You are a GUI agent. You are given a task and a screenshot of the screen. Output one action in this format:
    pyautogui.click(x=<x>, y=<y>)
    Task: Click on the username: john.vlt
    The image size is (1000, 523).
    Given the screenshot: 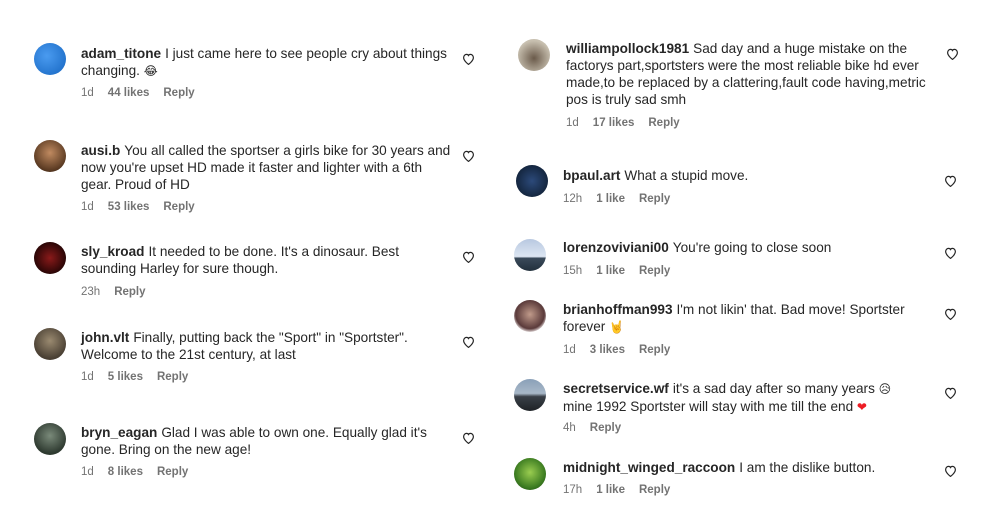 What is the action you would take?
    pyautogui.click(x=105, y=337)
    